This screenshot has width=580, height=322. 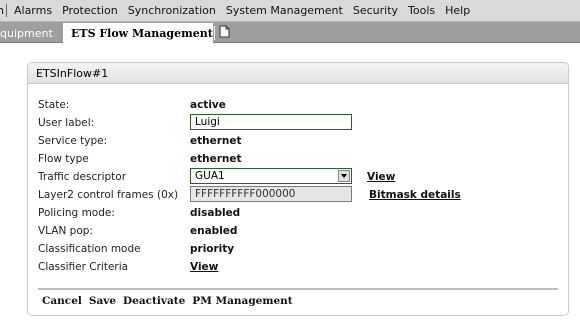 What do you see at coordinates (63, 159) in the screenshot?
I see `flow-type-label: Flow type` at bounding box center [63, 159].